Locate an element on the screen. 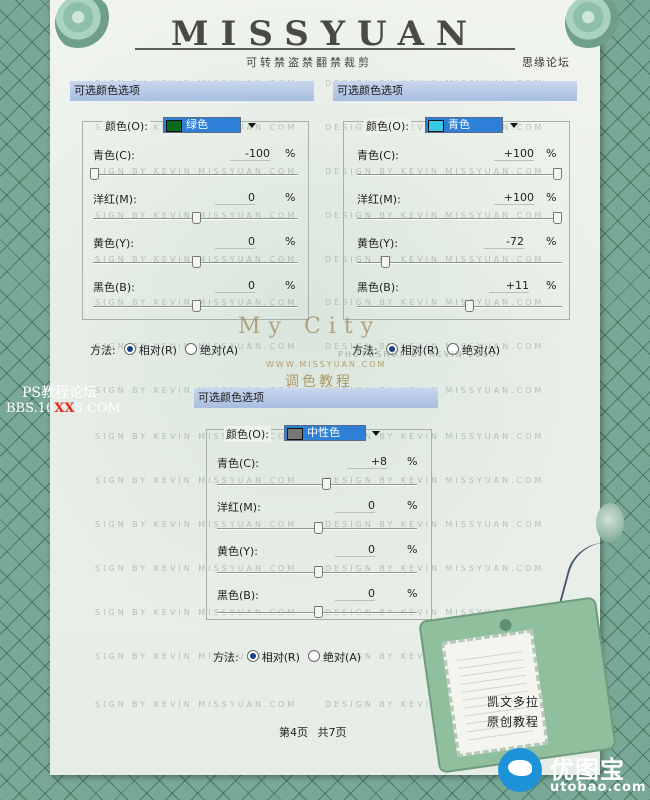 This screenshot has height=800, width=650. page-current: 第4页 is located at coordinates (293, 732).